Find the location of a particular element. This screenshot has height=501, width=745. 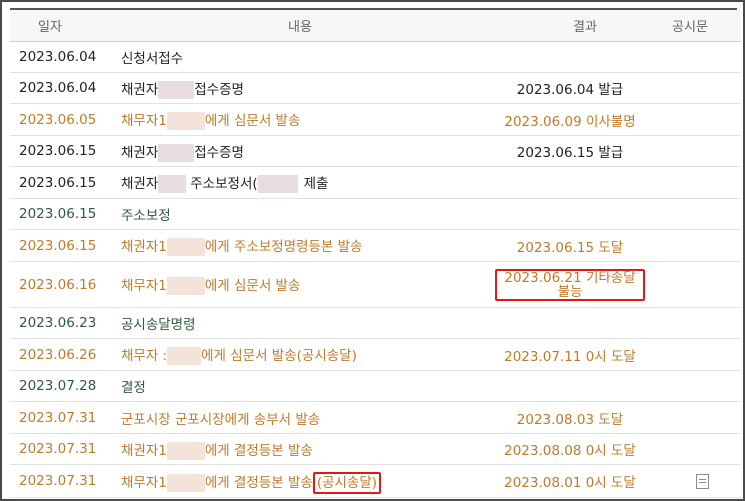

table-row: 2023.06.04 신청서접수 is located at coordinates (375, 57).